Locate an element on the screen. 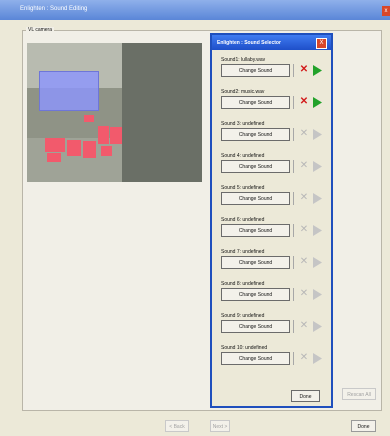 Image resolution: width=390 pixels, height=436 pixels. camera-blue-region is located at coordinates (69, 91).